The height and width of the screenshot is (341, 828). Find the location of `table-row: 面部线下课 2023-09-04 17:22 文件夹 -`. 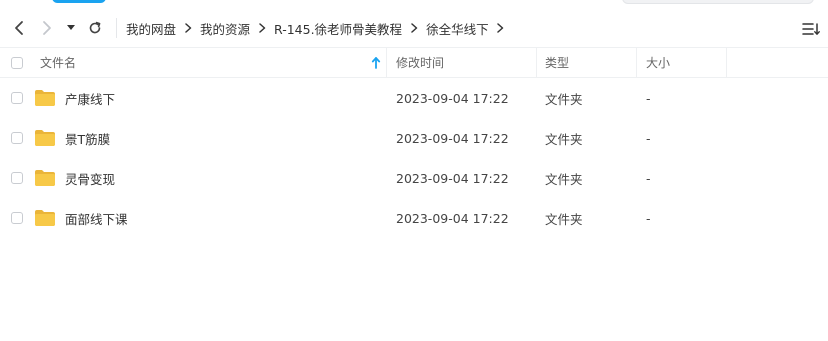

table-row: 面部线下课 2023-09-04 17:22 文件夹 - is located at coordinates (414, 218).